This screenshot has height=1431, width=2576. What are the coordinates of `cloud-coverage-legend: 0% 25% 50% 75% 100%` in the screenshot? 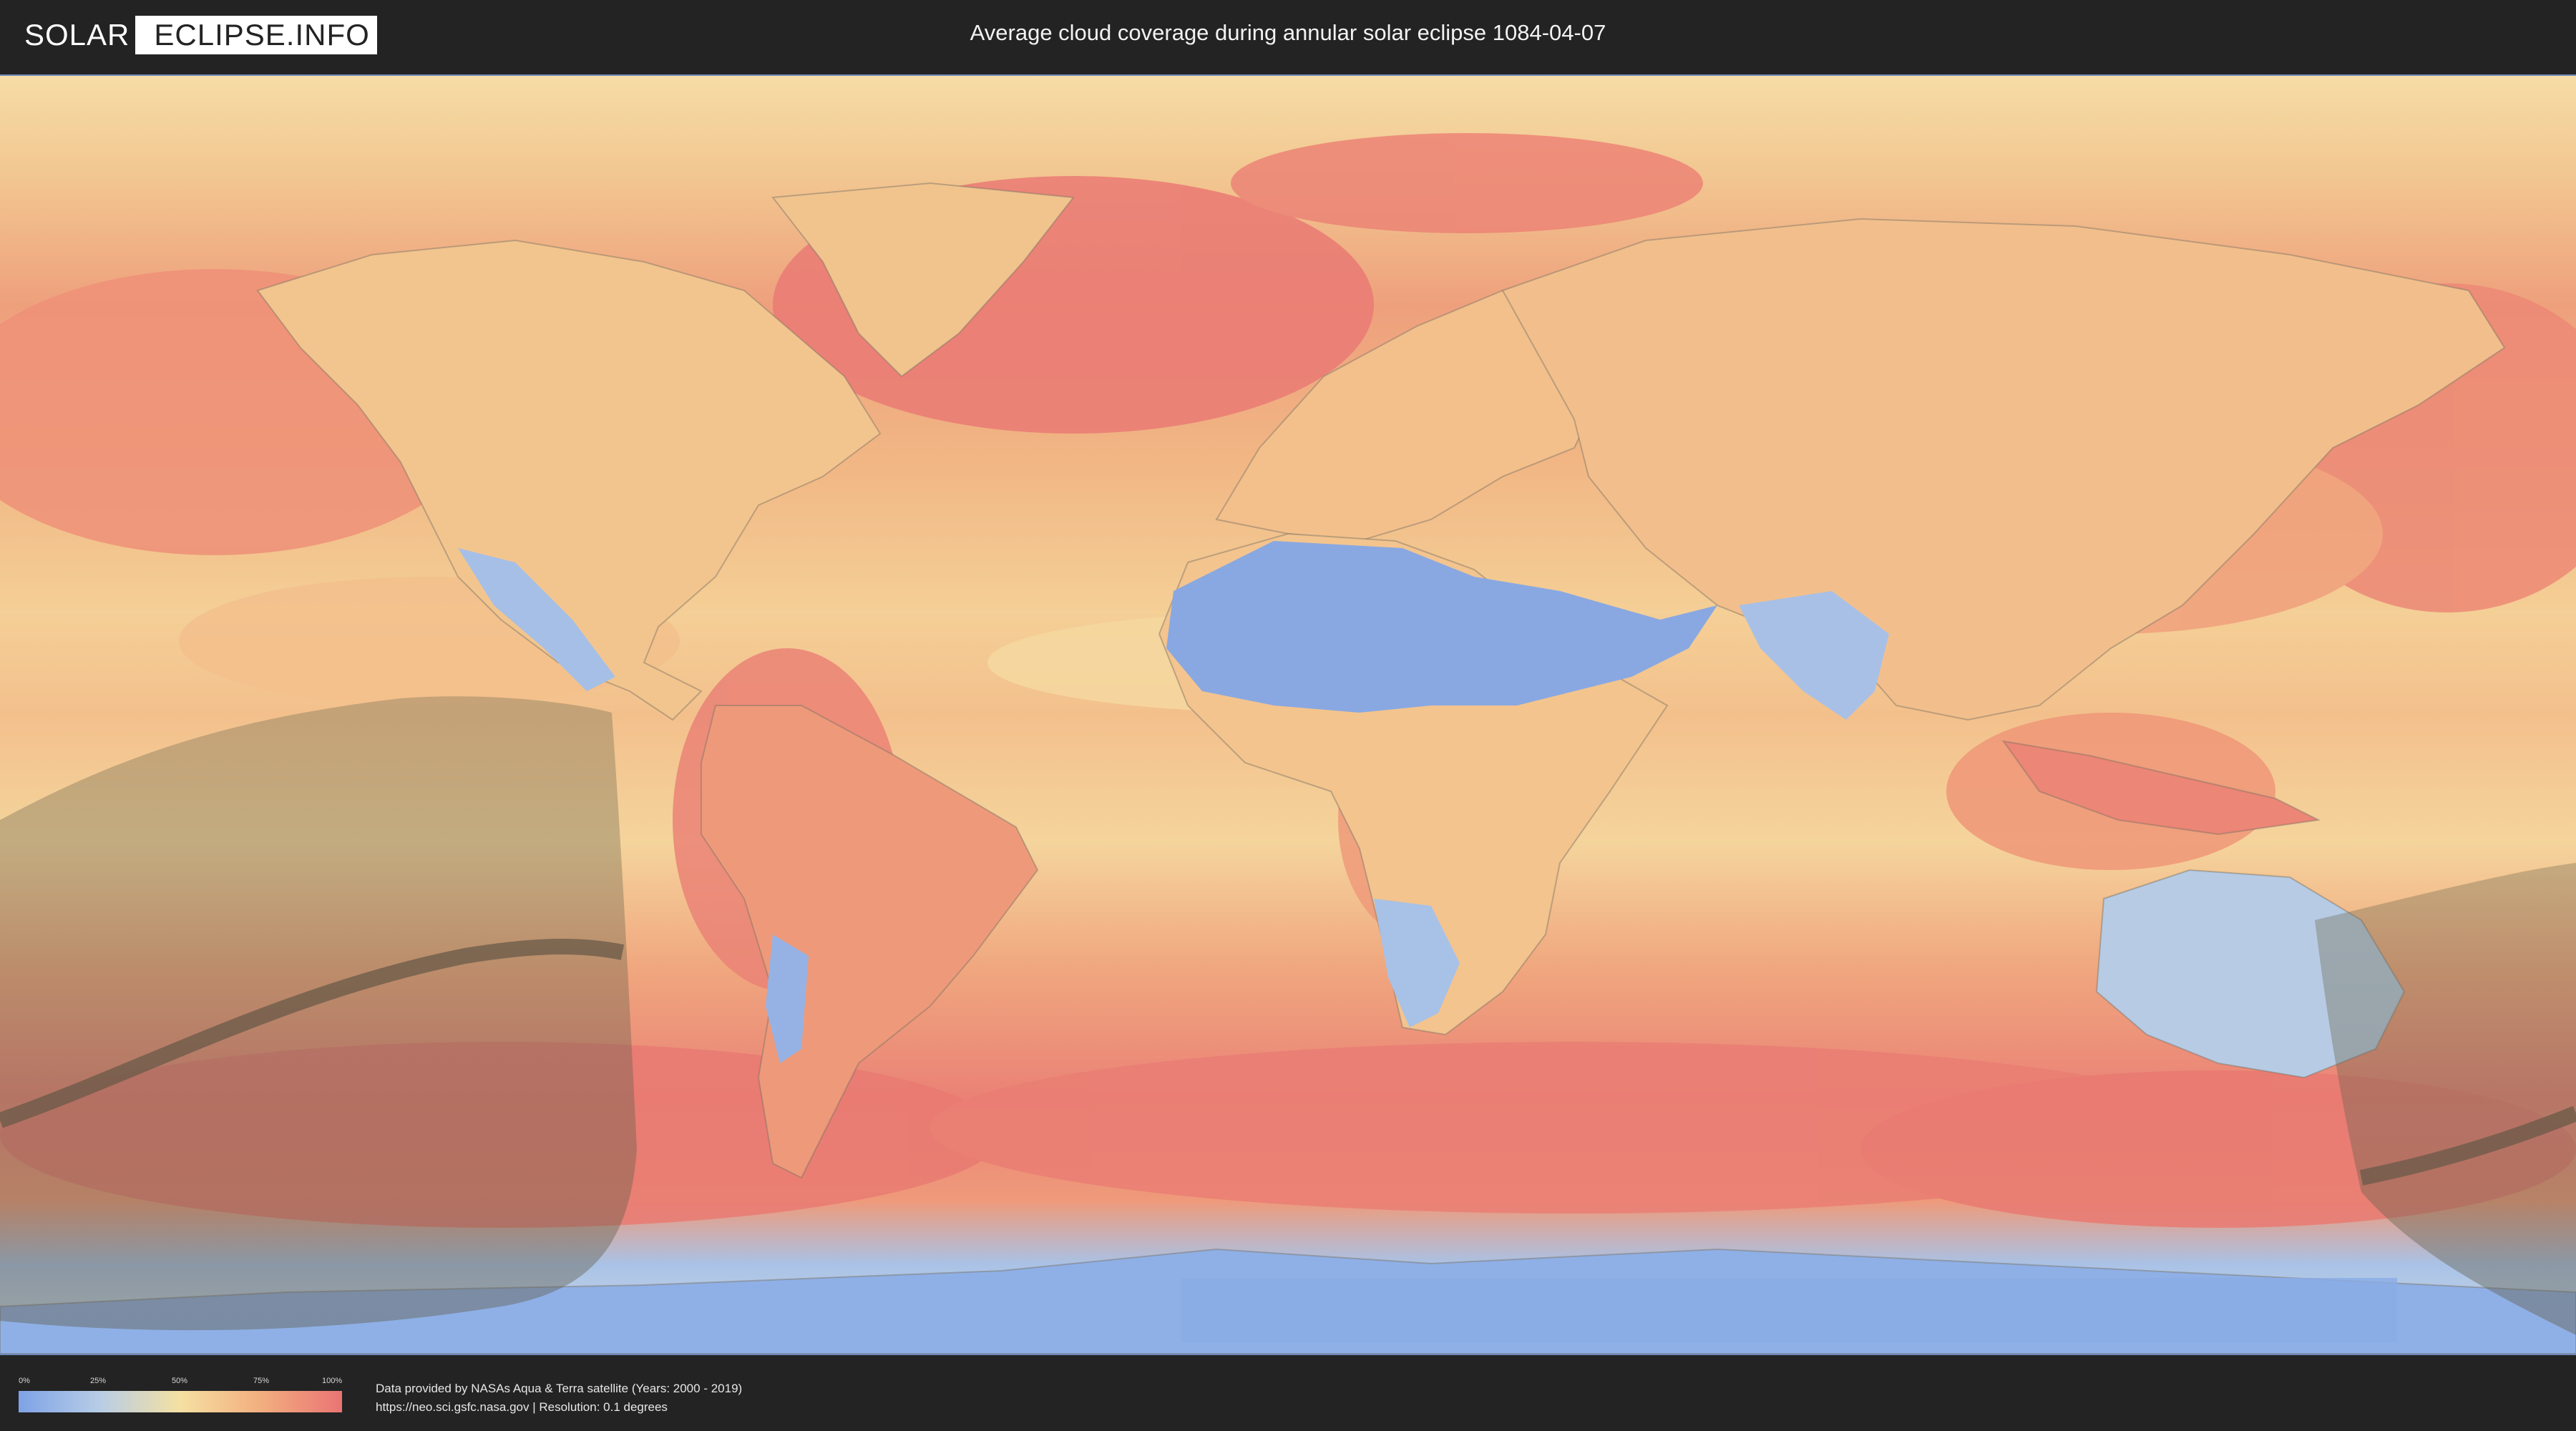 It's located at (180, 1394).